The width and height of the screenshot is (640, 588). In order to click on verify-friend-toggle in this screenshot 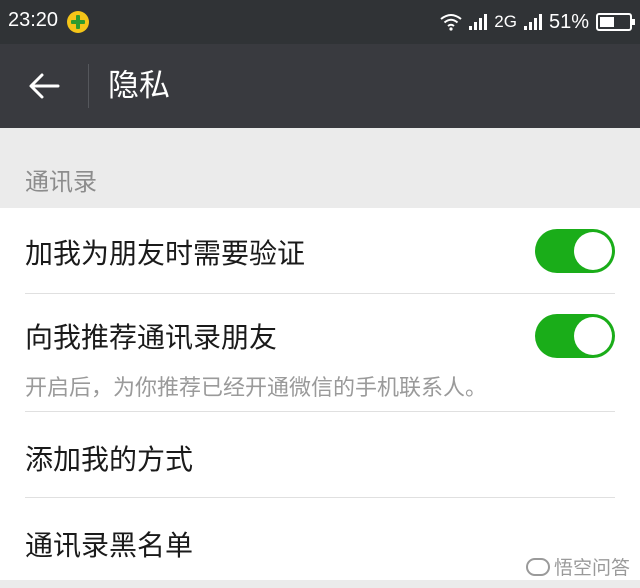, I will do `click(575, 251)`.